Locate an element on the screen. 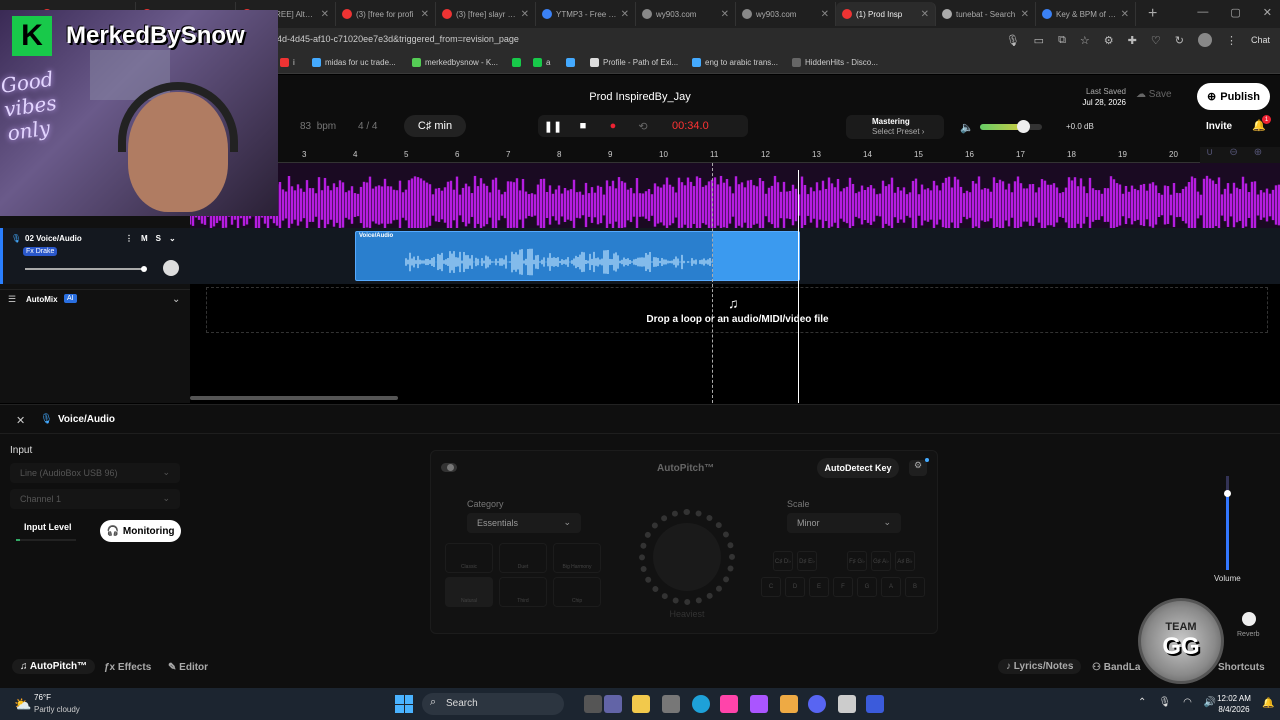 The height and width of the screenshot is (720, 1280). playhead is located at coordinates (798, 286).